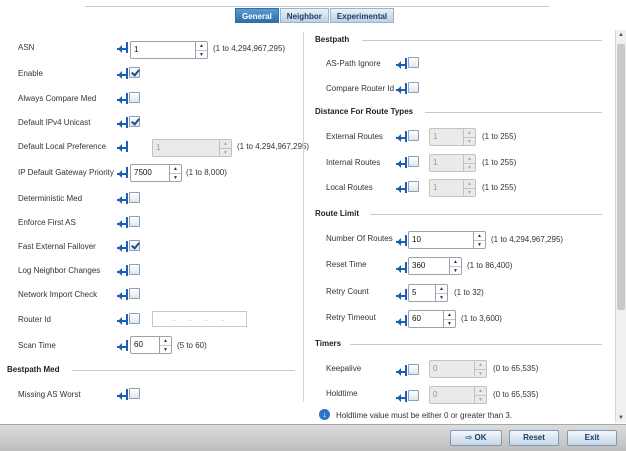 The width and height of the screenshot is (626, 451). What do you see at coordinates (469, 292) in the screenshot?
I see `retry-count-range: (1 to 32)` at bounding box center [469, 292].